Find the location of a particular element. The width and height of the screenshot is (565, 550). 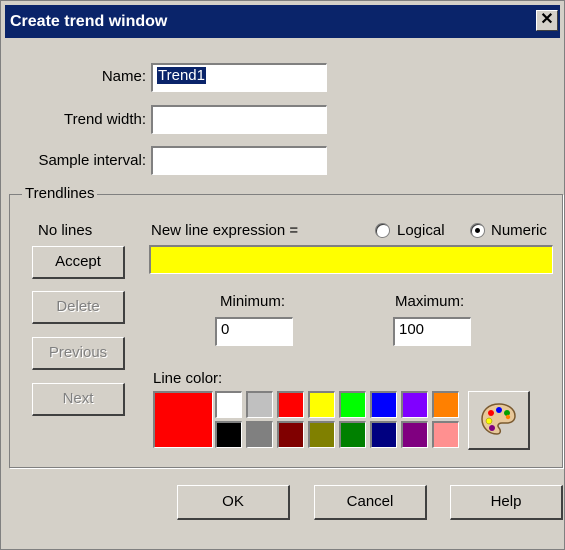

maximum-value: 100 is located at coordinates (412, 329).